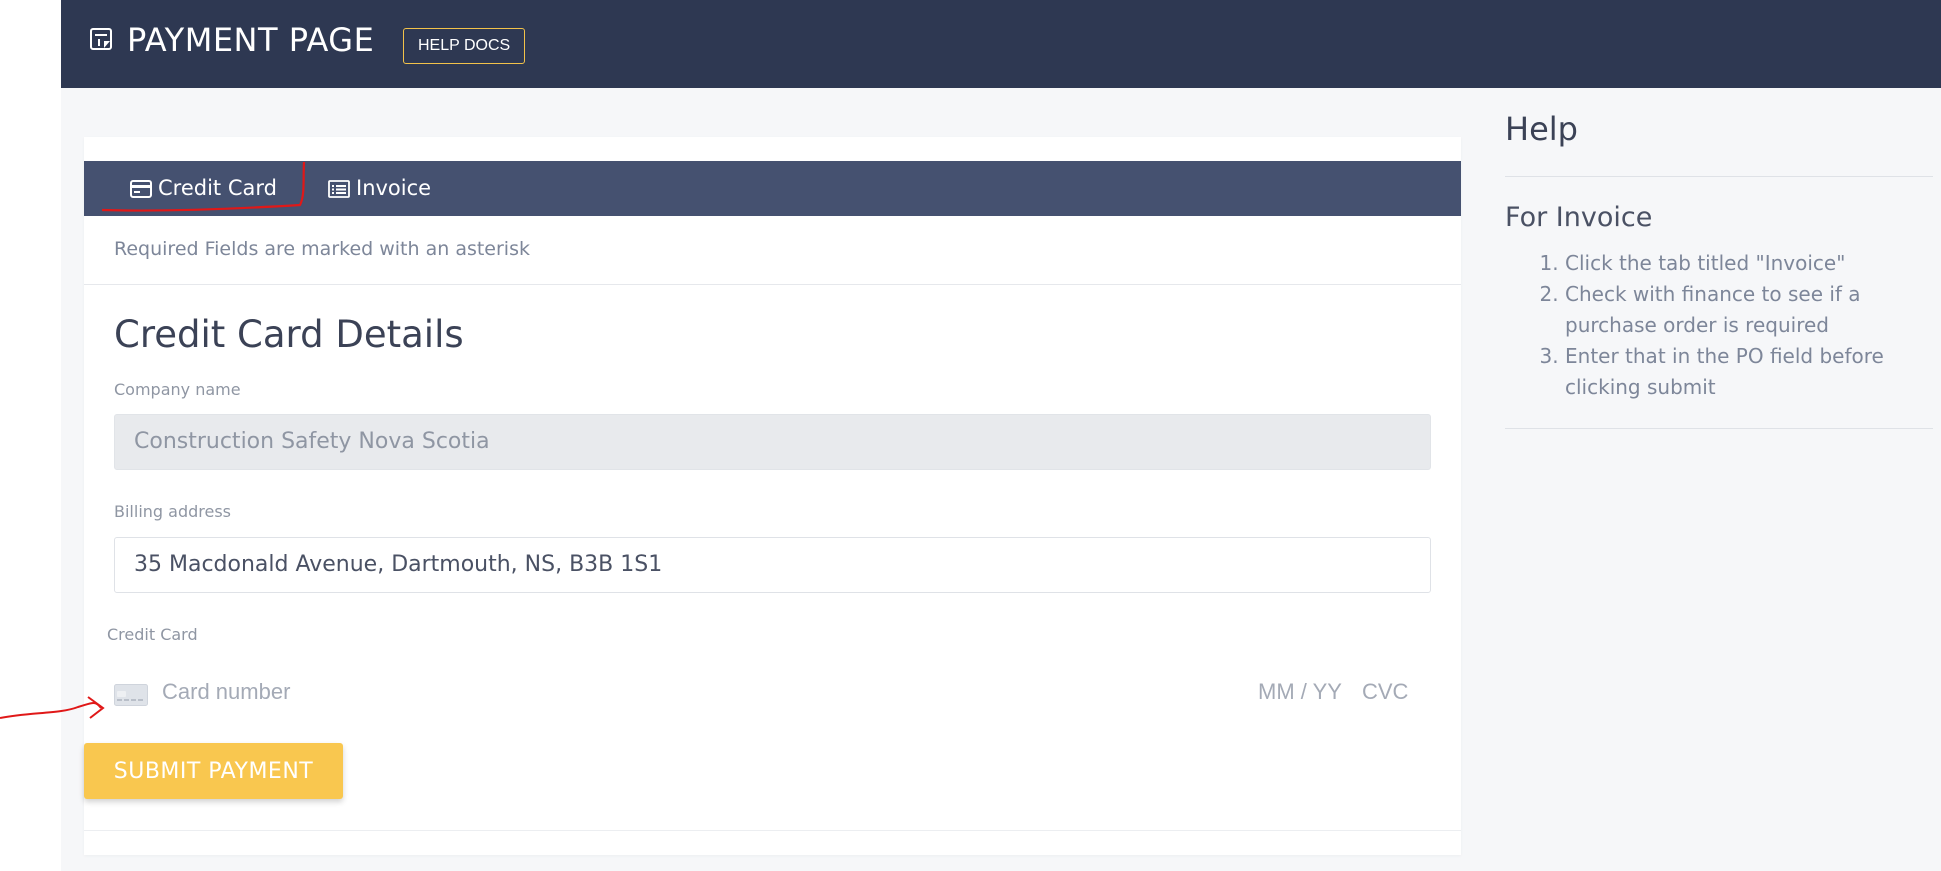 The width and height of the screenshot is (1941, 871). What do you see at coordinates (772, 442) in the screenshot?
I see `company-name-field` at bounding box center [772, 442].